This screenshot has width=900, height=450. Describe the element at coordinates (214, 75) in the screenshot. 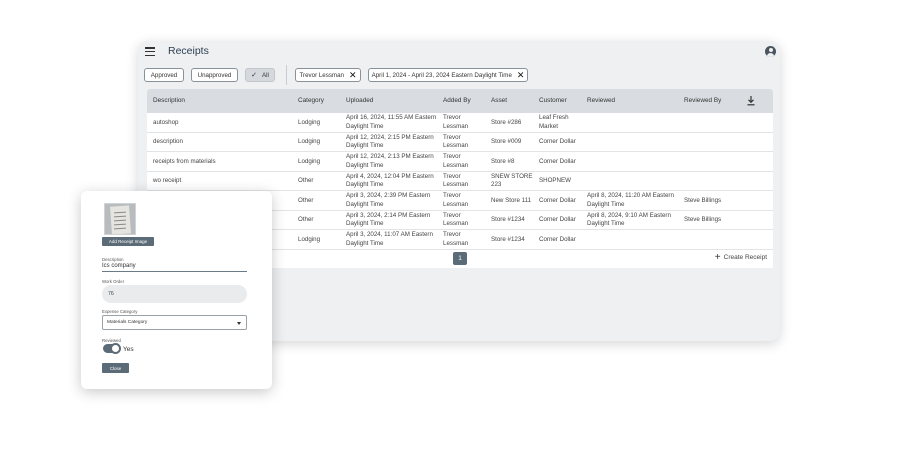

I see `filter-unapproved: Unapproved` at that location.